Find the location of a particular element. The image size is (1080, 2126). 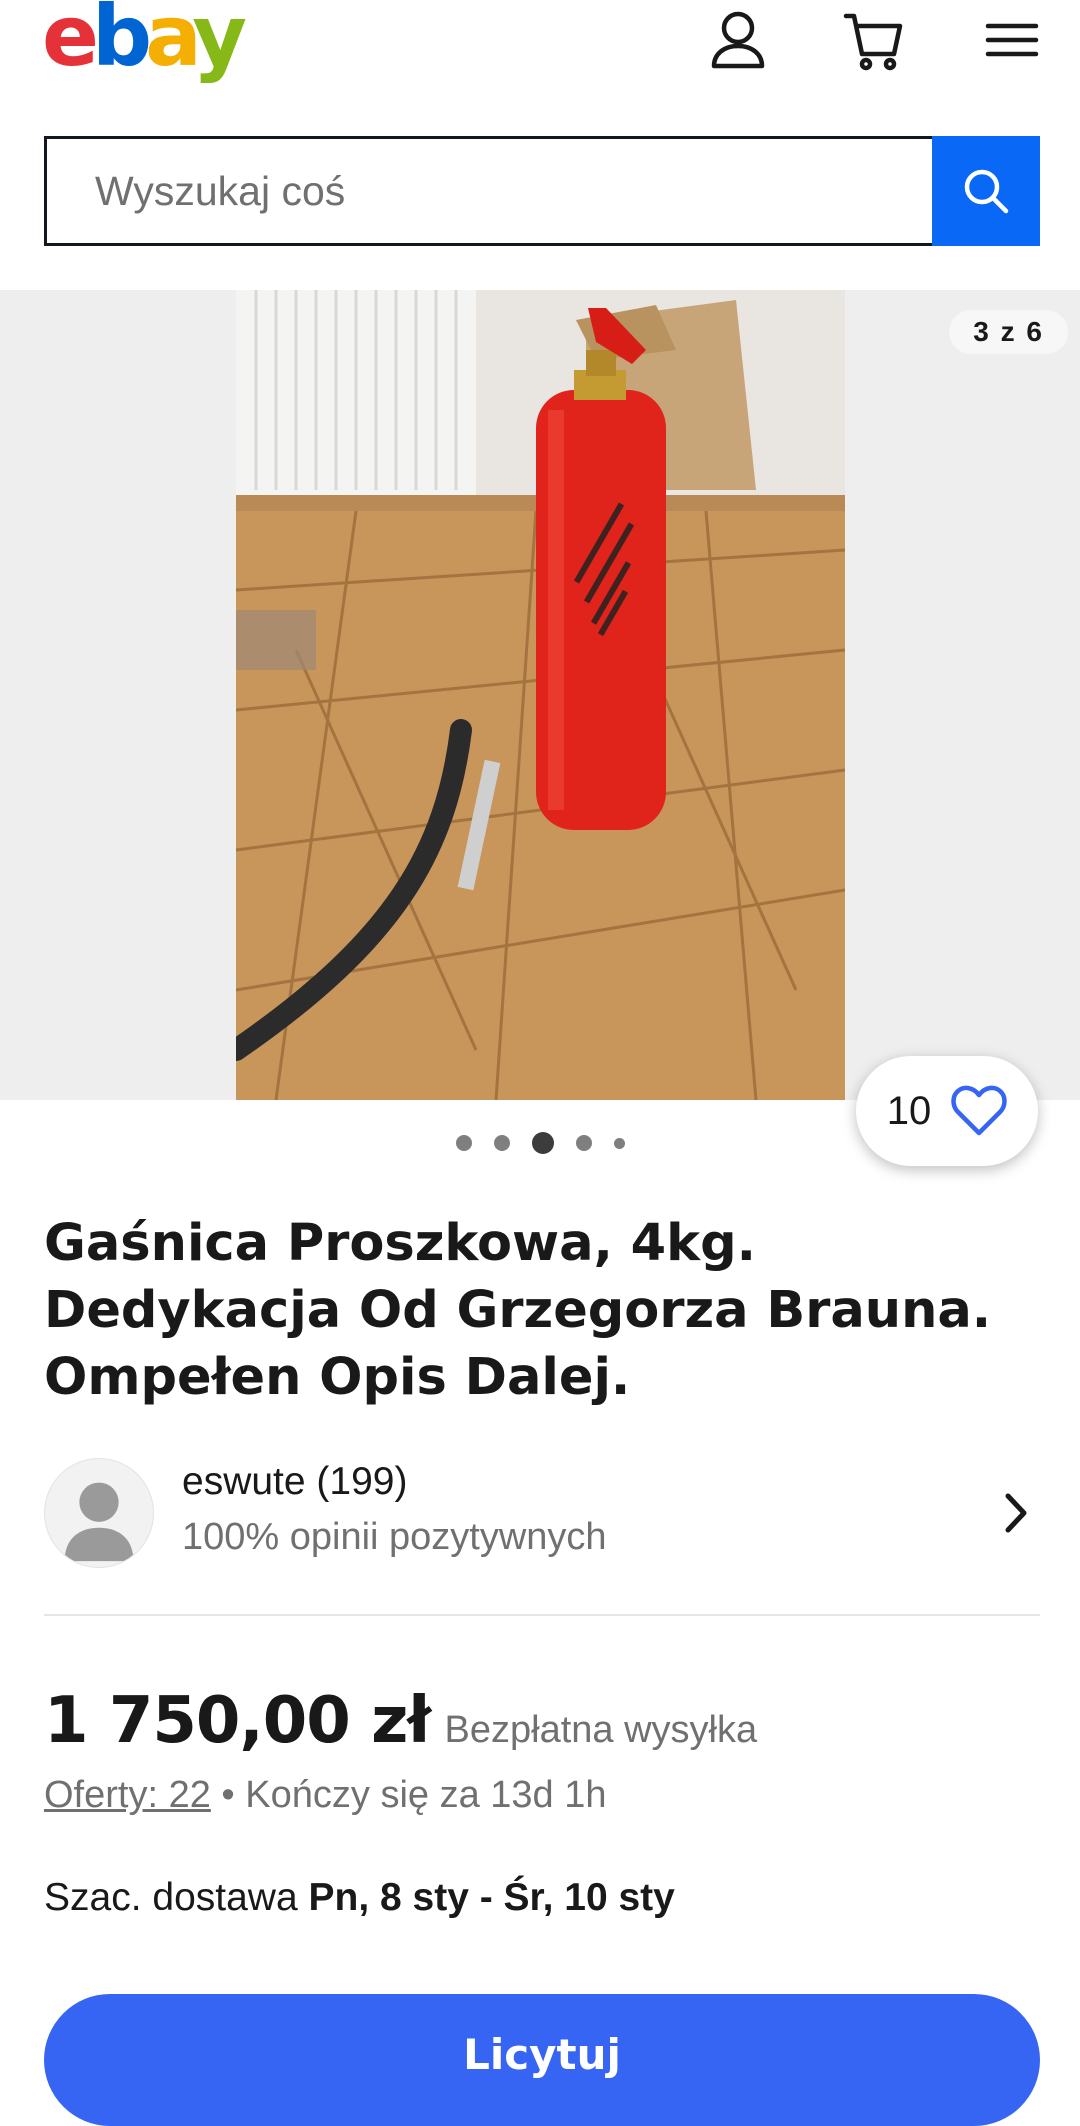

auction-ends: Kończy się za 13d 1h is located at coordinates (426, 1795).